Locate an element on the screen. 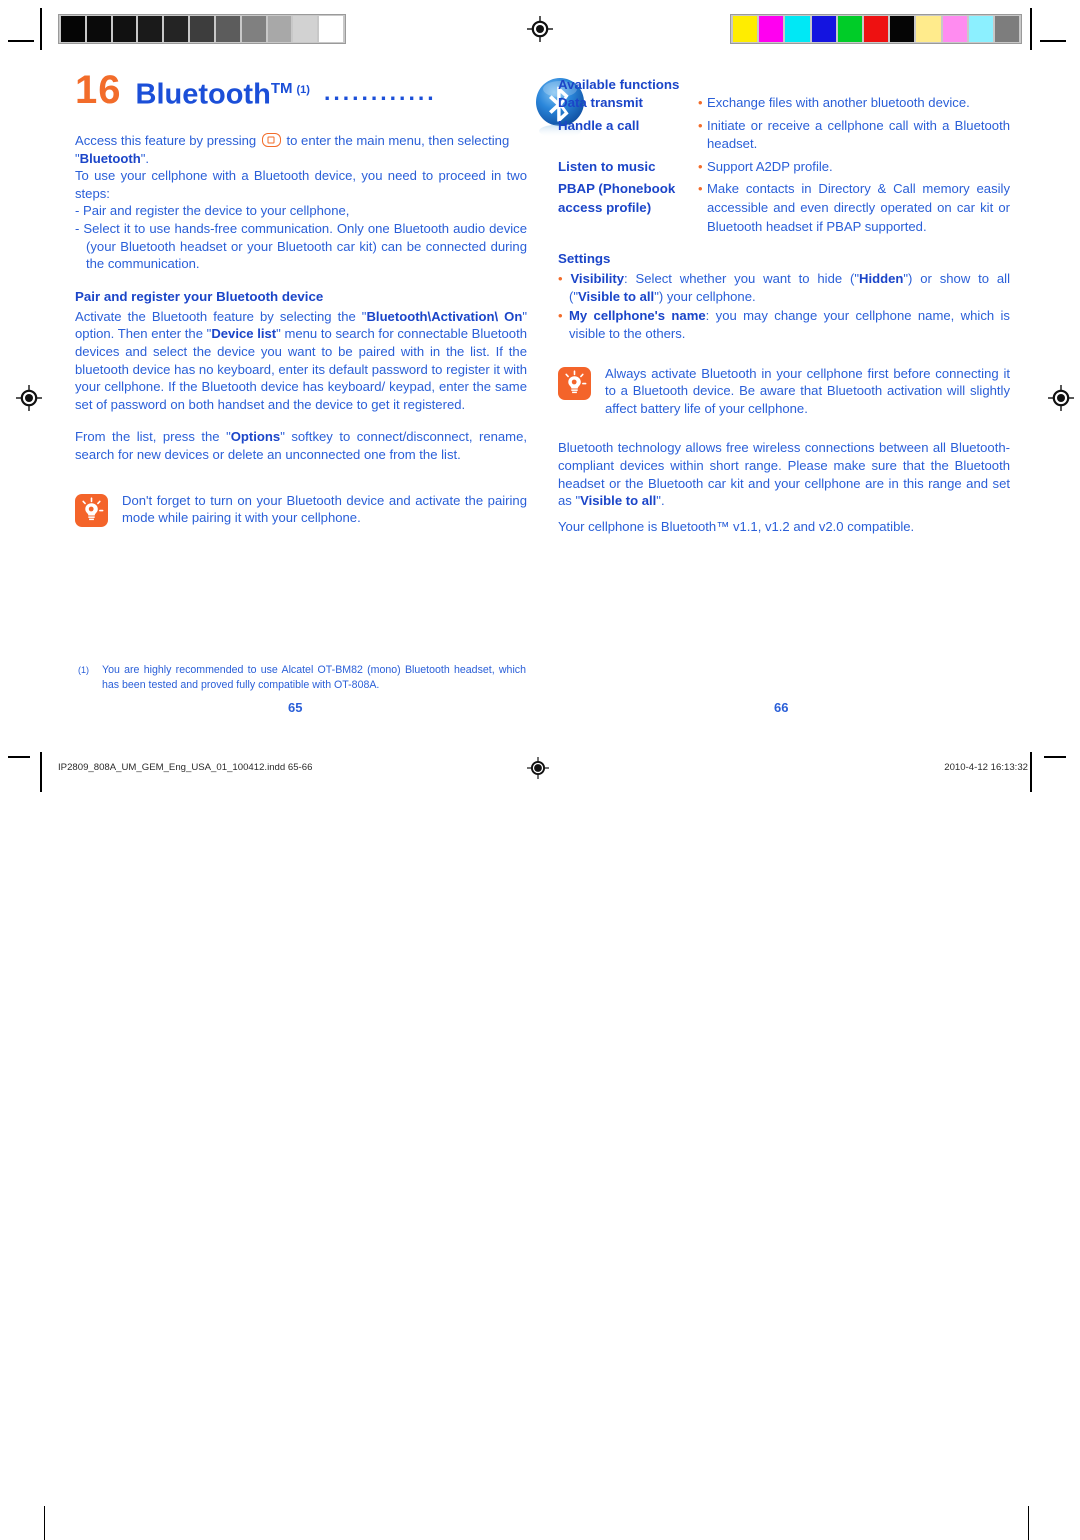 This screenshot has width=1080, height=1540. quote-close: ". is located at coordinates (145, 158).